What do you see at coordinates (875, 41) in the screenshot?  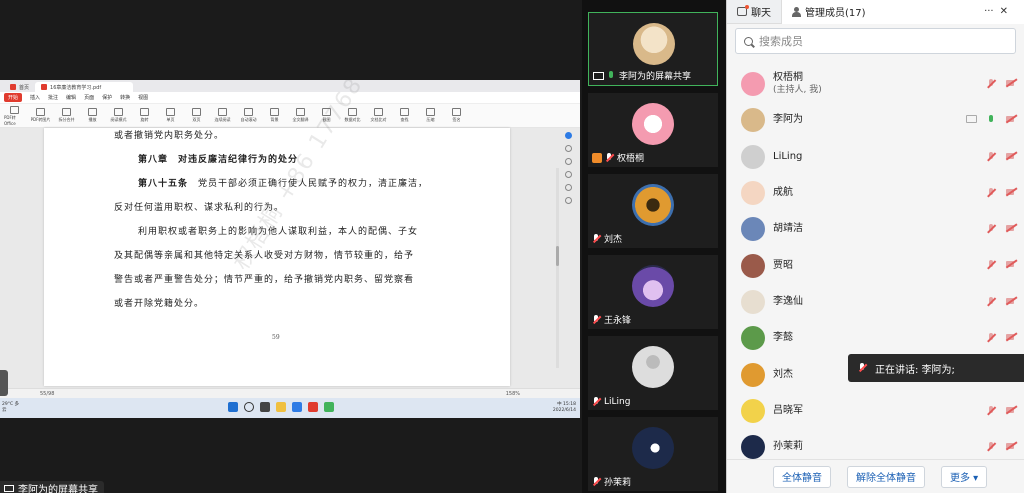 I see `member-search-input: 搜索成员` at bounding box center [875, 41].